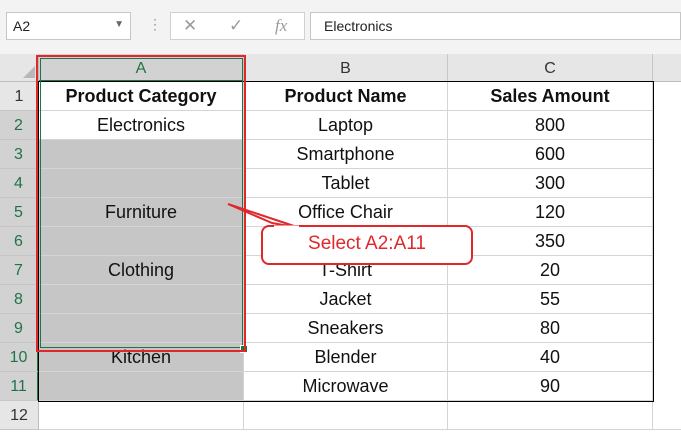  Describe the element at coordinates (19, 386) in the screenshot. I see `row-header: 11` at that location.